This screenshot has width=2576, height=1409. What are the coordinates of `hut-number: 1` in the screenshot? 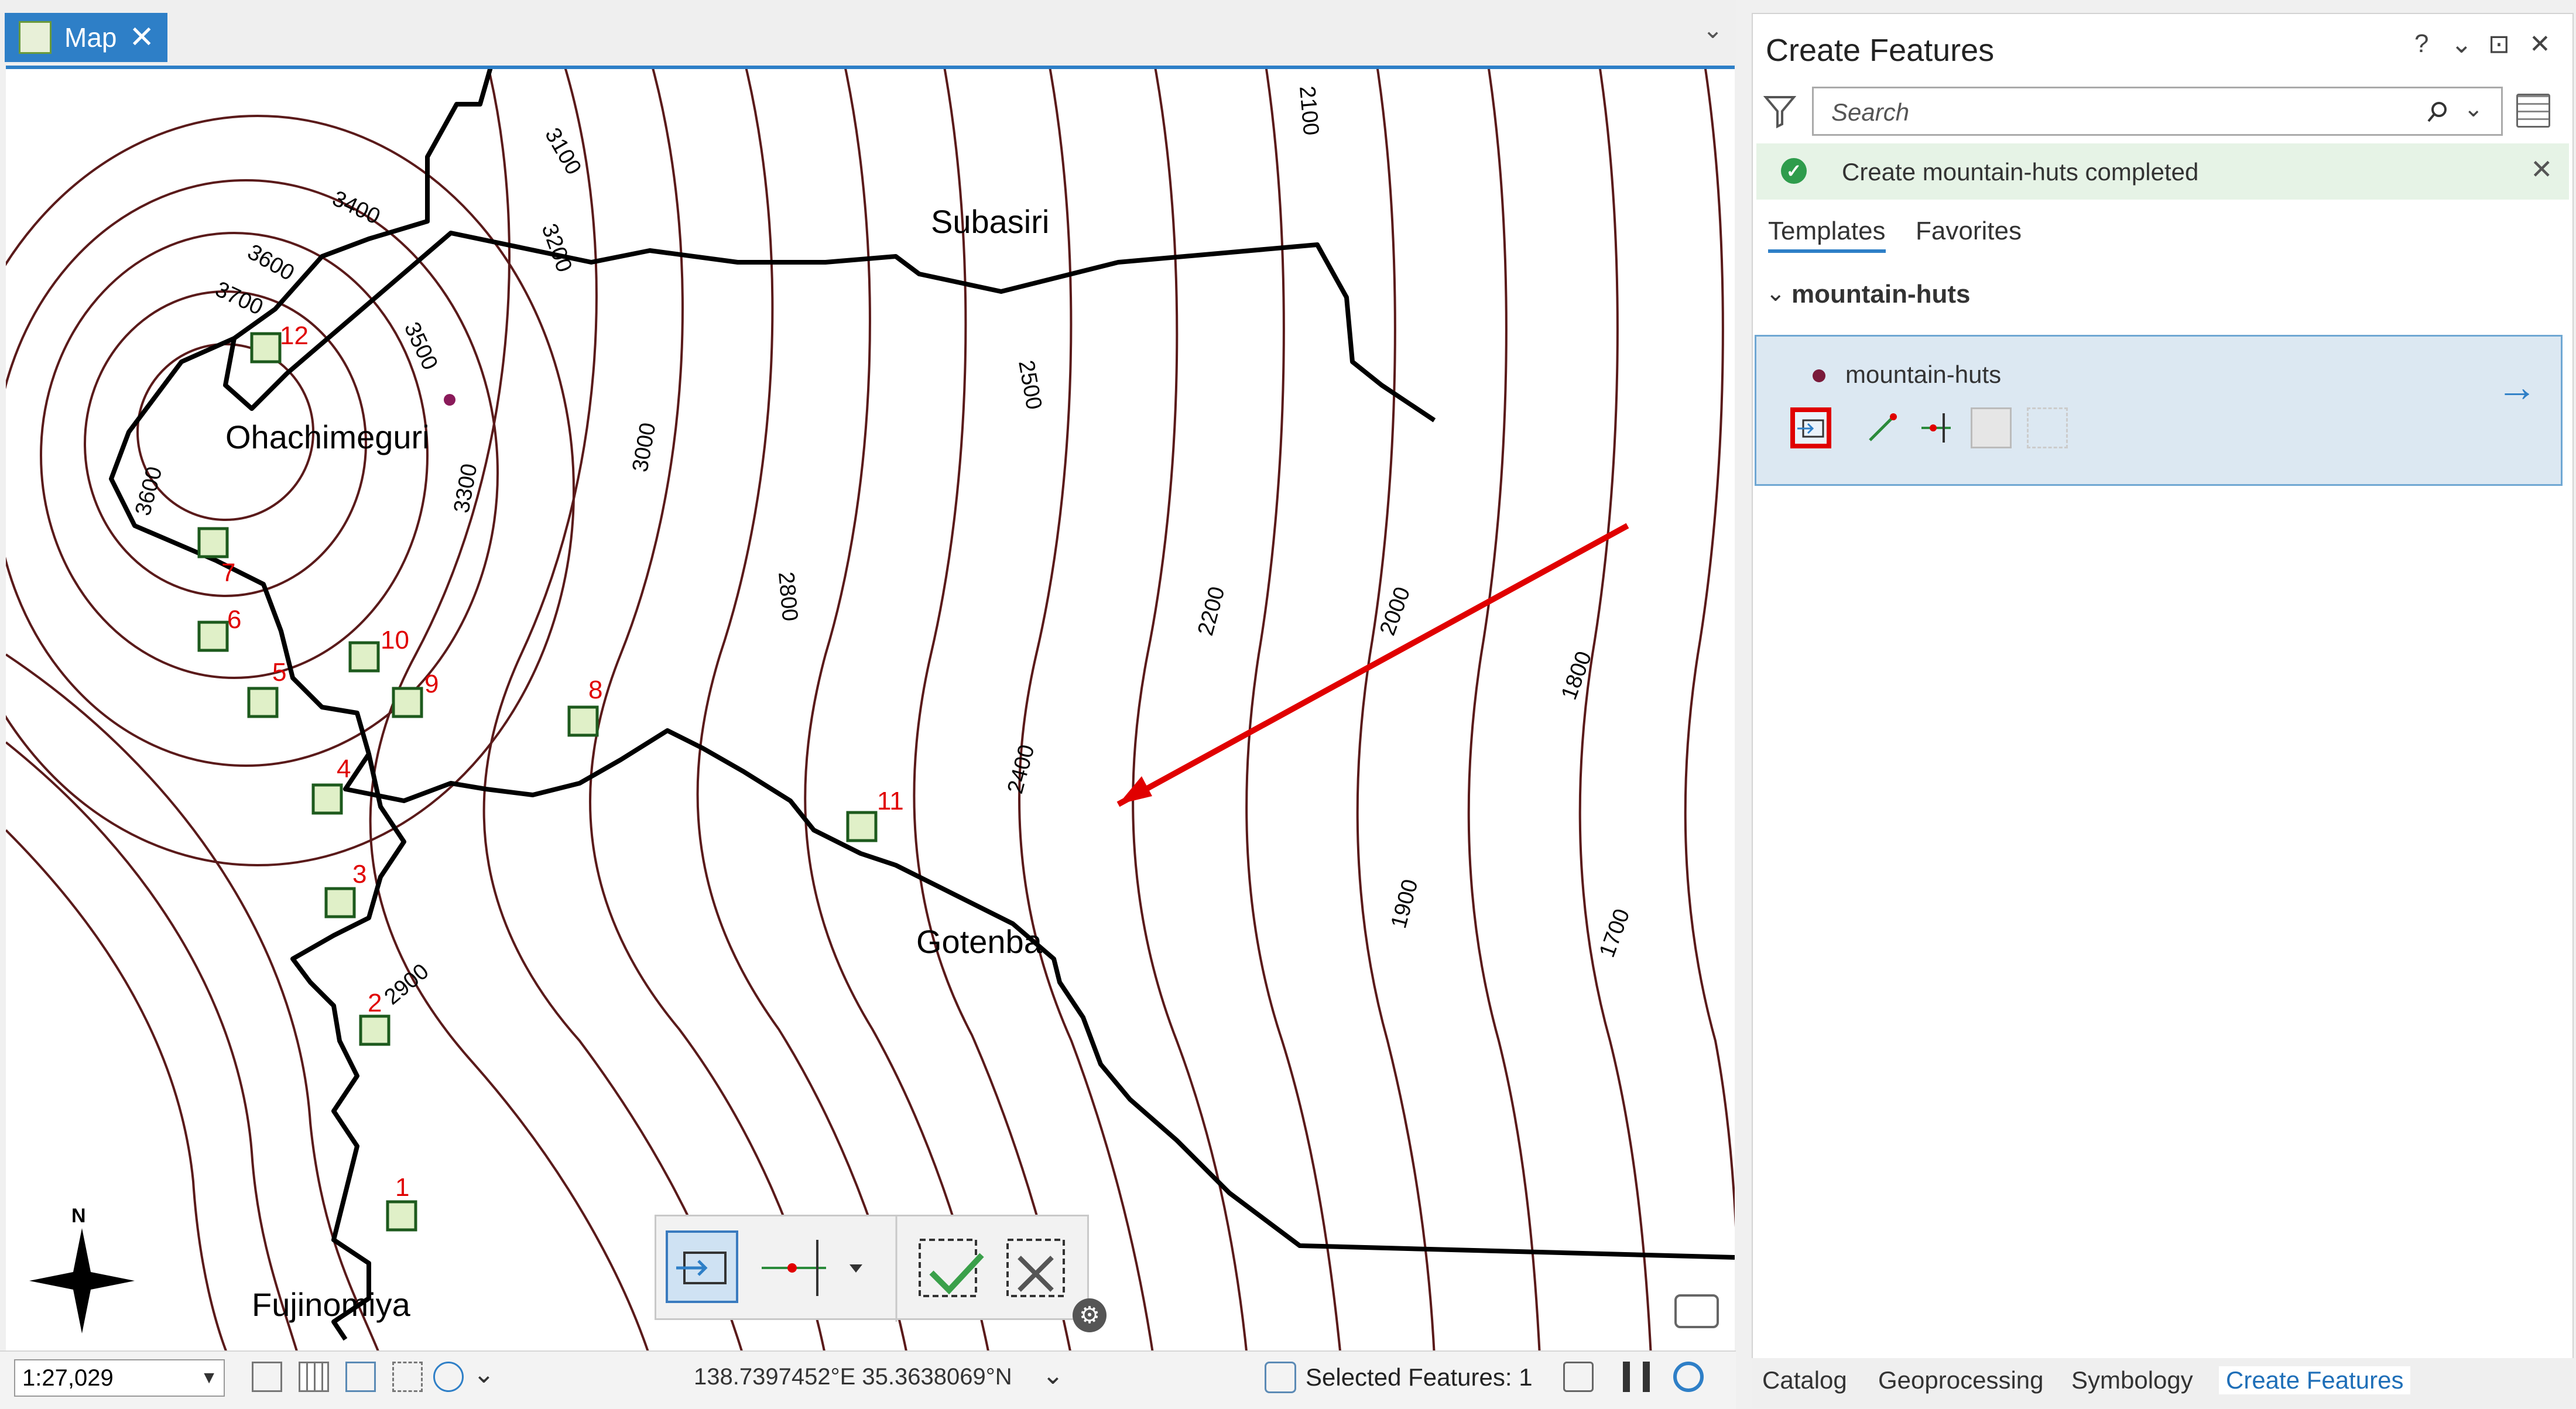 It's located at (402, 1187).